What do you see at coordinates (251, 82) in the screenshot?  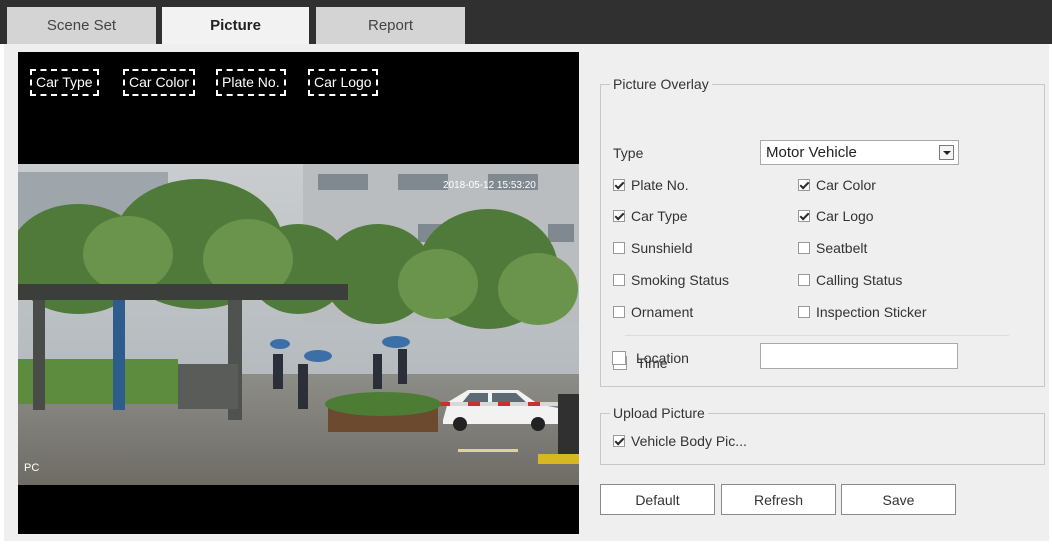 I see `overlay-tag-plate-no: Plate No.` at bounding box center [251, 82].